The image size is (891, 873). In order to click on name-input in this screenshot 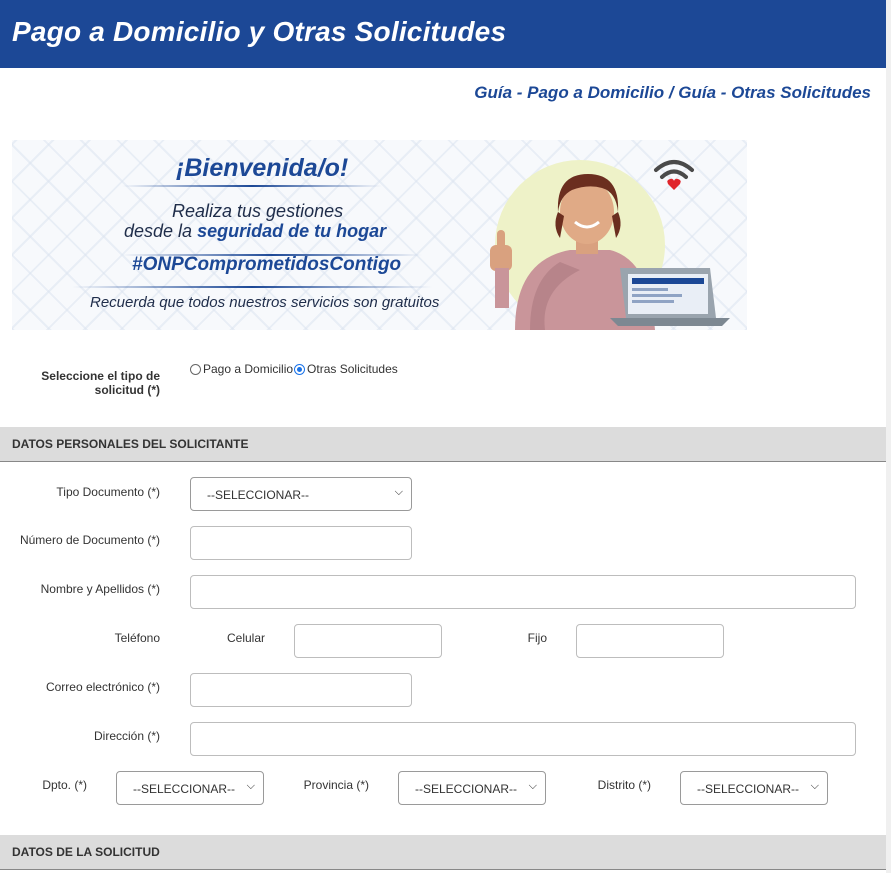, I will do `click(523, 592)`.